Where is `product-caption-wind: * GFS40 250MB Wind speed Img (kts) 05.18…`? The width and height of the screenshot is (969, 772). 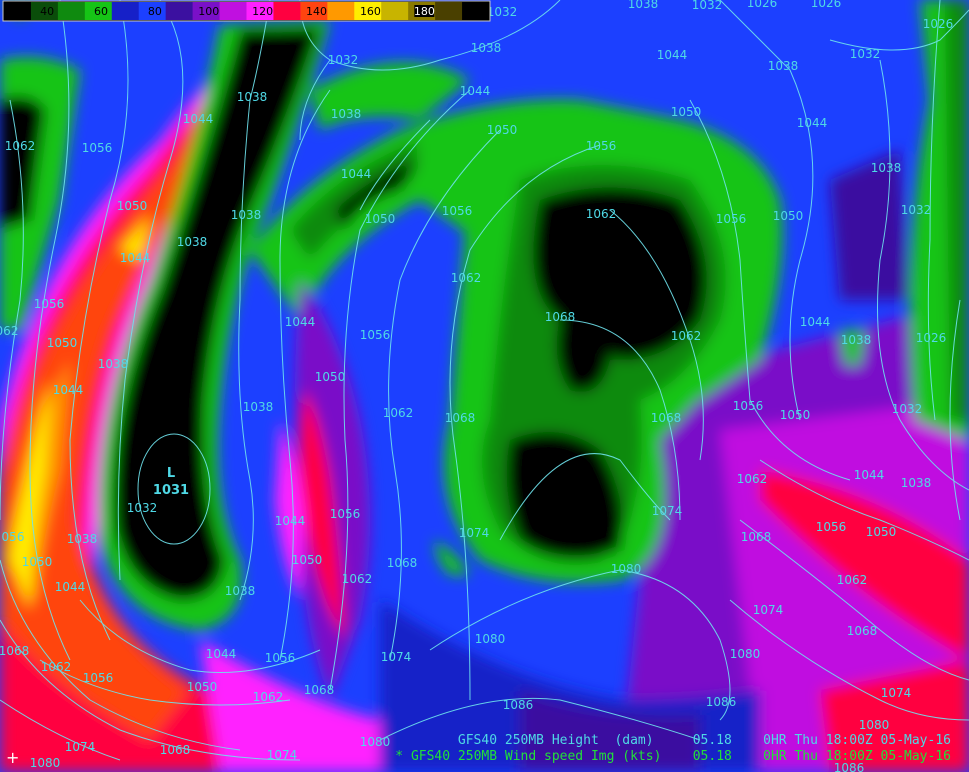
product-caption-wind: * GFS40 250MB Wind speed Img (kts) 05.18… is located at coordinates (673, 756).